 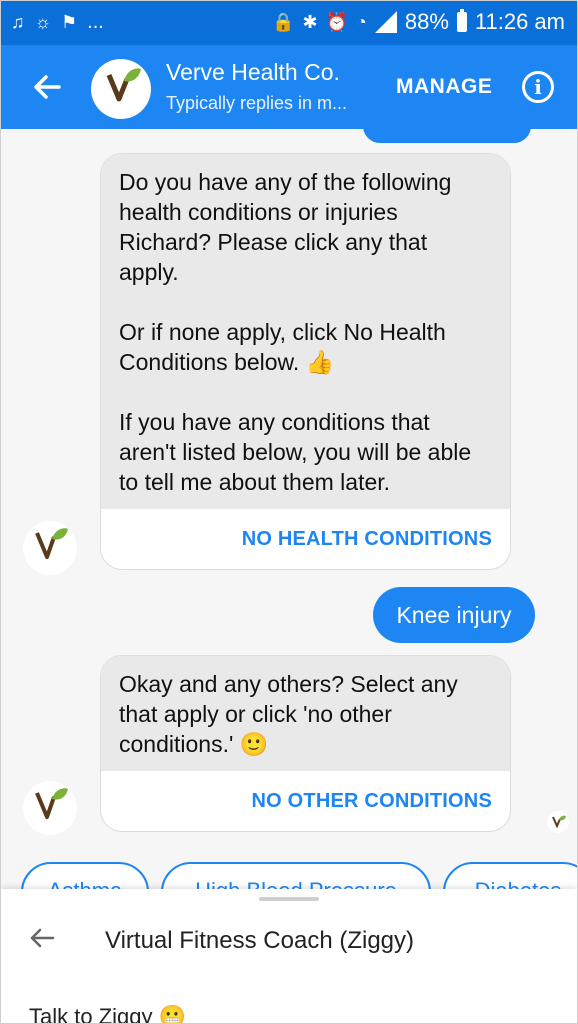 I want to click on status-bar: ♫ ☼ ⚑ ... 🔒 ✱ ⏰ ◔ 88% 11:26 am, so click(x=289, y=23).